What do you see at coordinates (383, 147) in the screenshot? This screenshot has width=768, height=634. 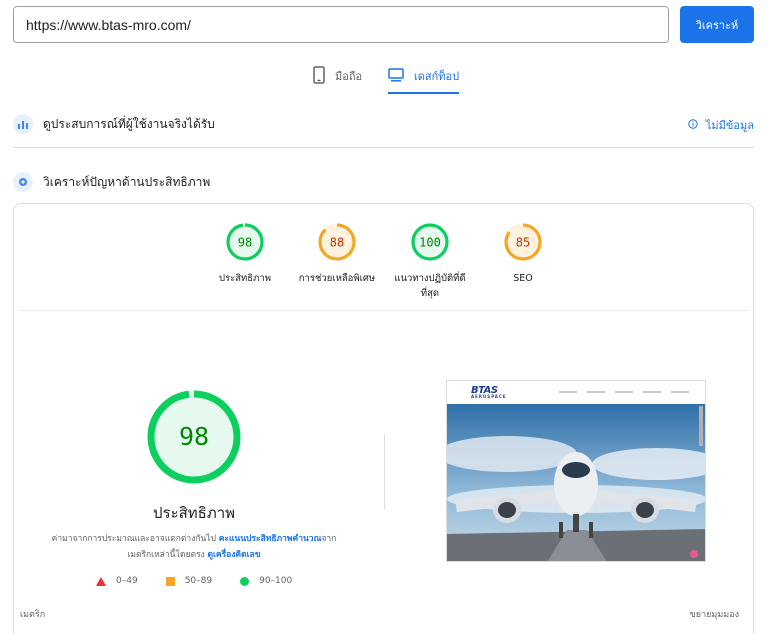 I see `section-divider` at bounding box center [383, 147].